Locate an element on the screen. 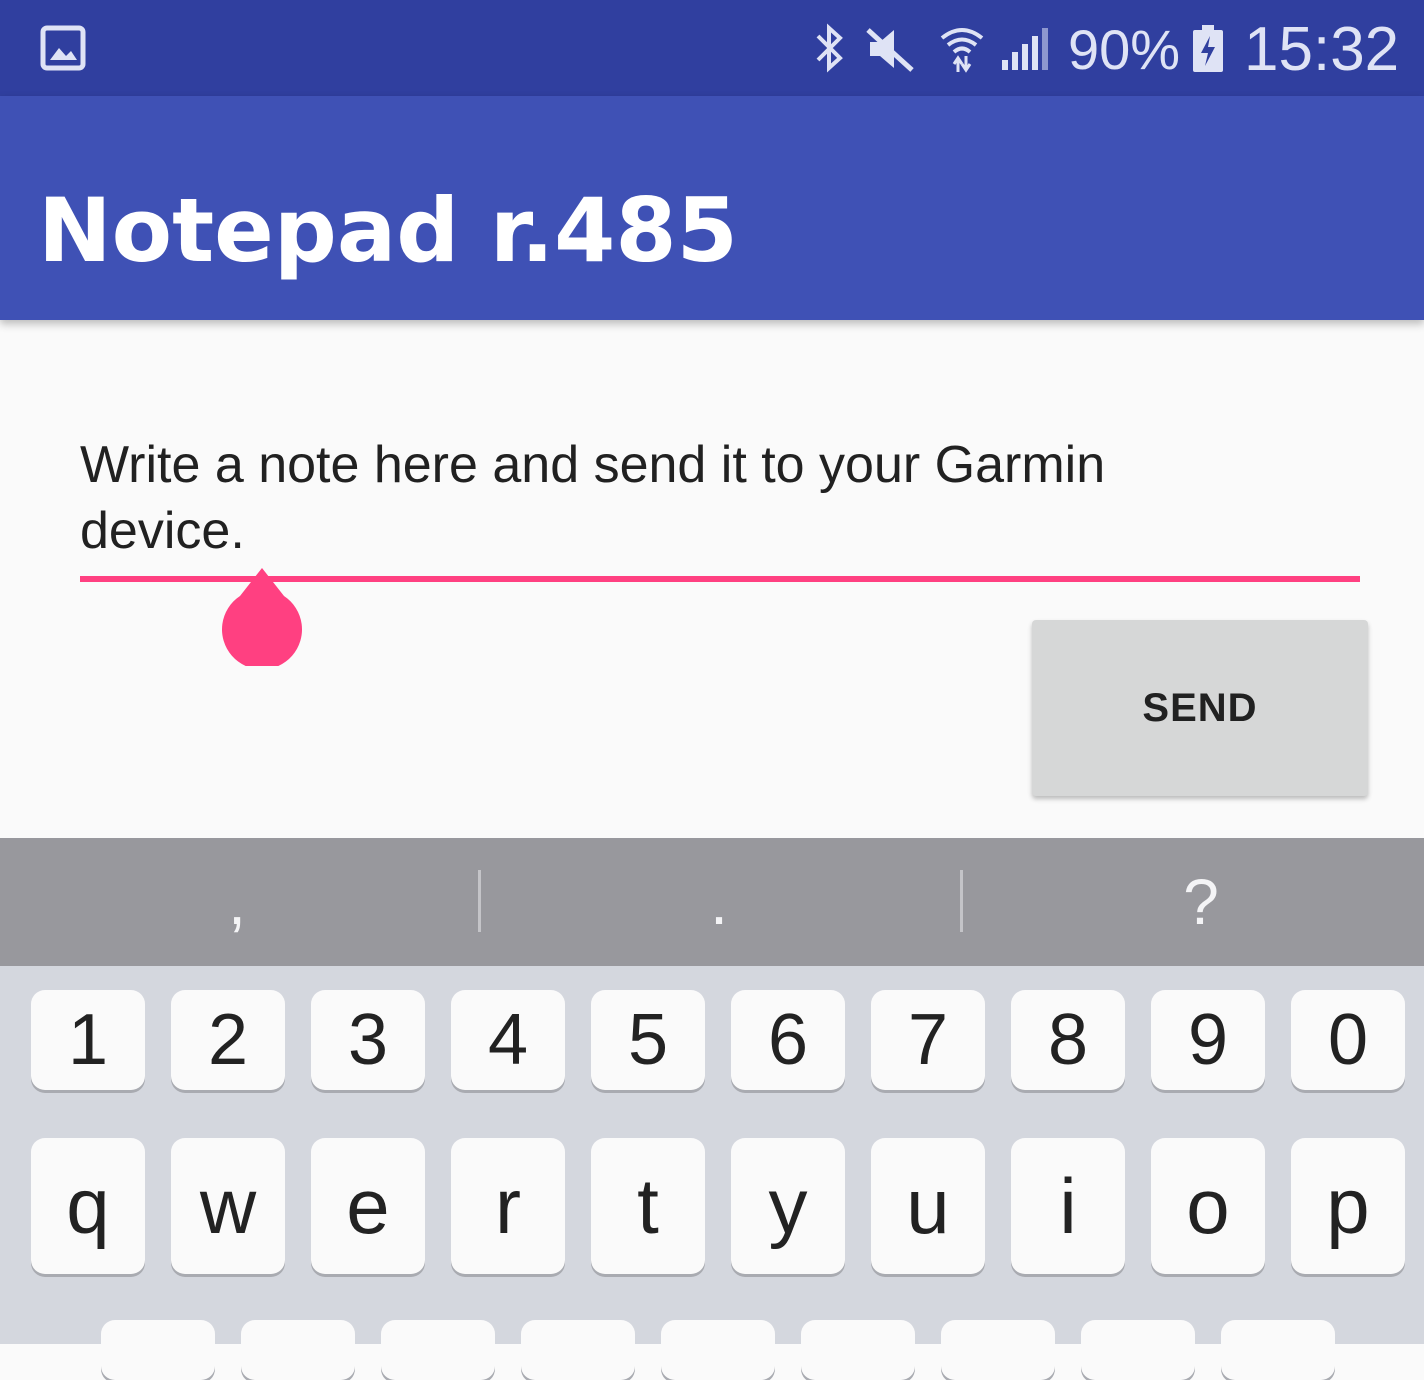 This screenshot has height=1380, width=1424. suggestion-strip: , . ? is located at coordinates (712, 902).